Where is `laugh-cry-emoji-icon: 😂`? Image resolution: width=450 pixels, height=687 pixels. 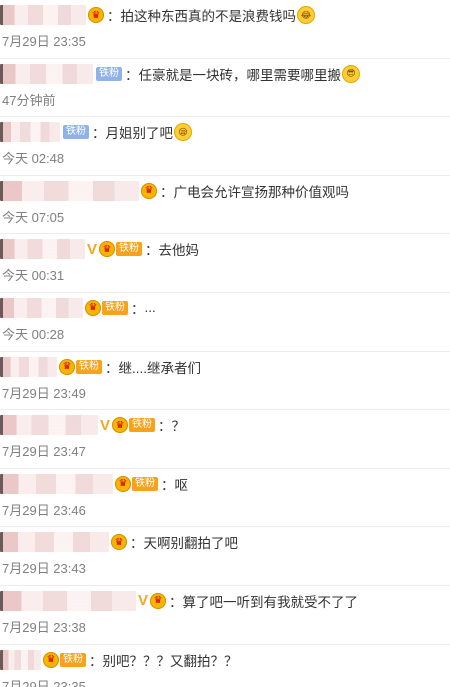
laugh-cry-emoji-icon: 😂 is located at coordinates (306, 15).